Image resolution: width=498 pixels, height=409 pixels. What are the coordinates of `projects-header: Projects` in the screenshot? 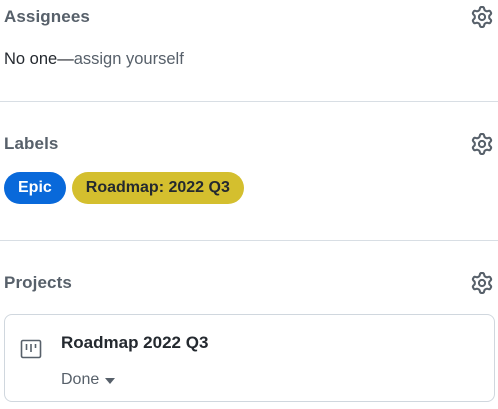 It's located at (251, 283).